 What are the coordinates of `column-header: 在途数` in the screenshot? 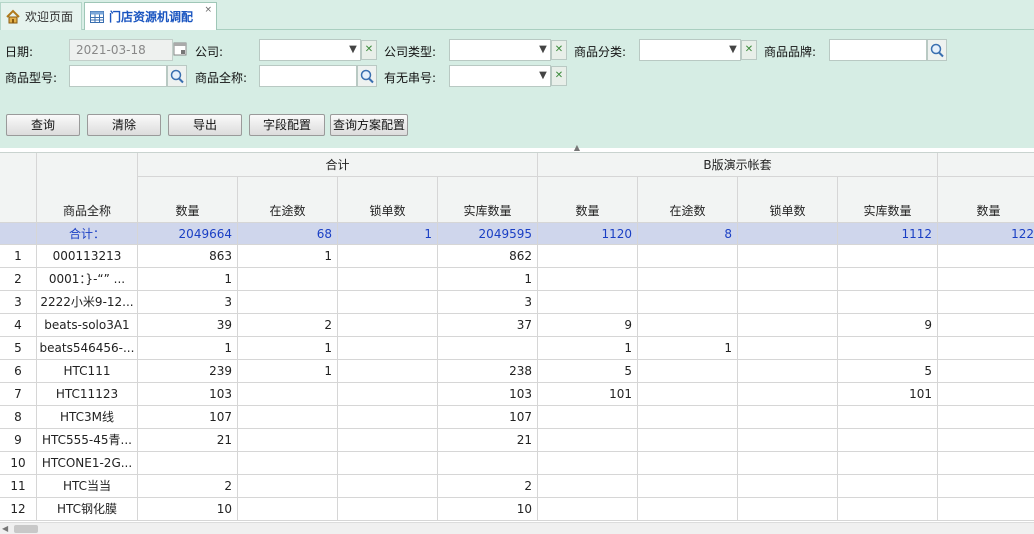 It's located at (688, 200).